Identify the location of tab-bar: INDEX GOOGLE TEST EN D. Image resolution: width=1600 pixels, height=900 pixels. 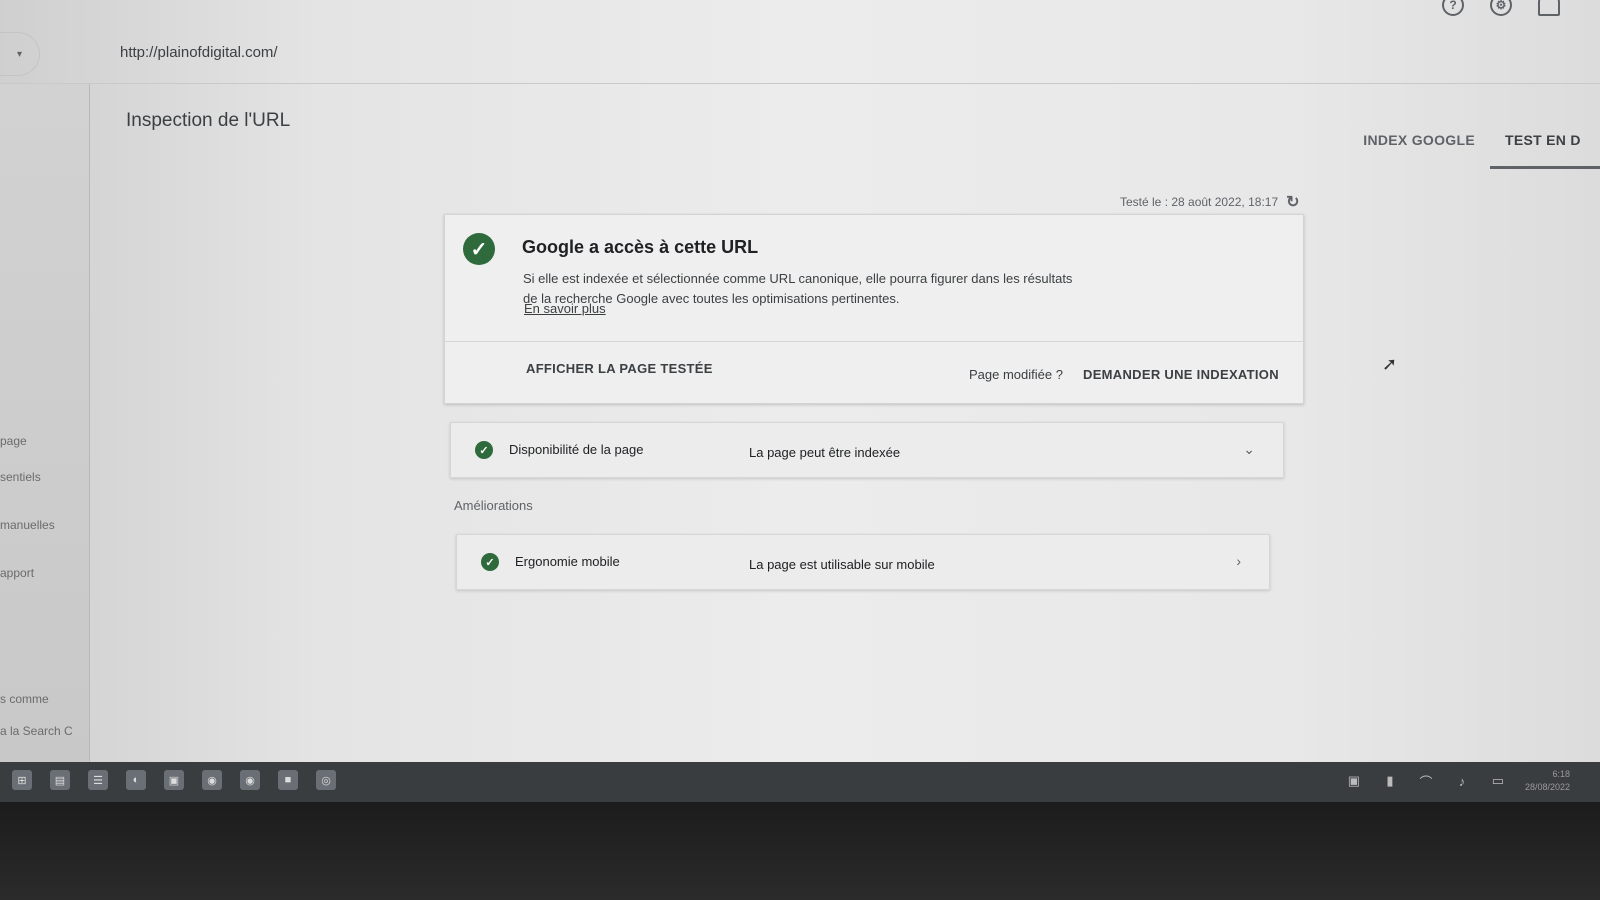
(1474, 147).